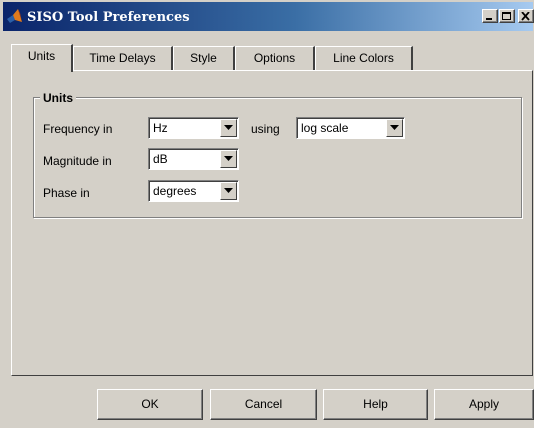  I want to click on tab-options: Options, so click(275, 58).